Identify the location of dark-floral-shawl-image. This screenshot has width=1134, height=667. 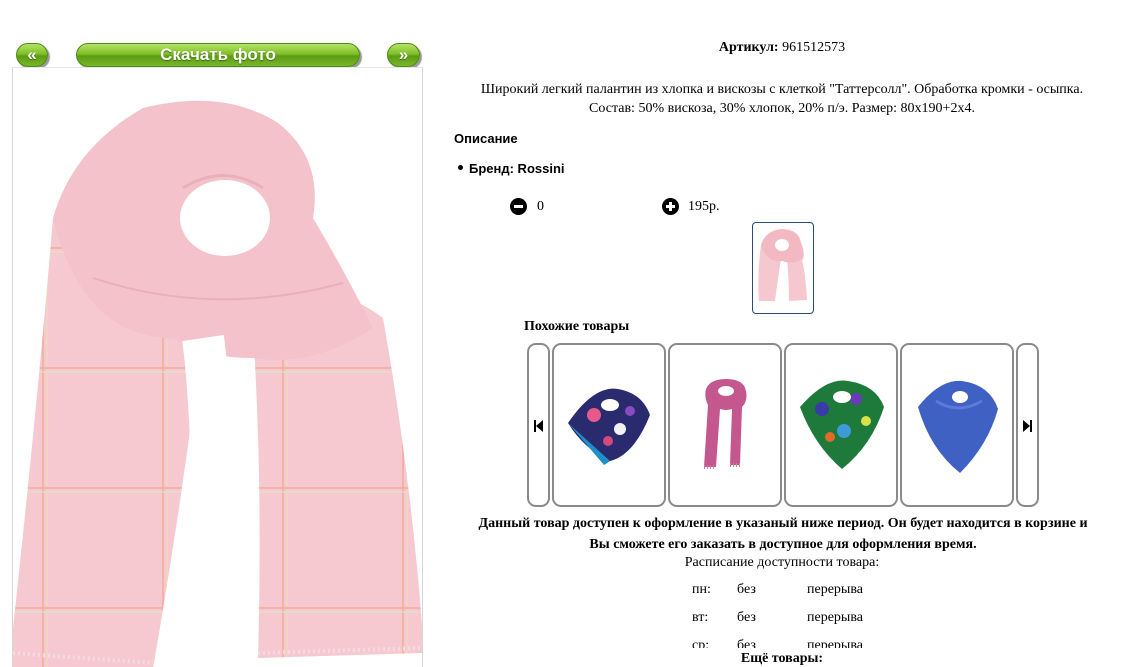
(609, 426).